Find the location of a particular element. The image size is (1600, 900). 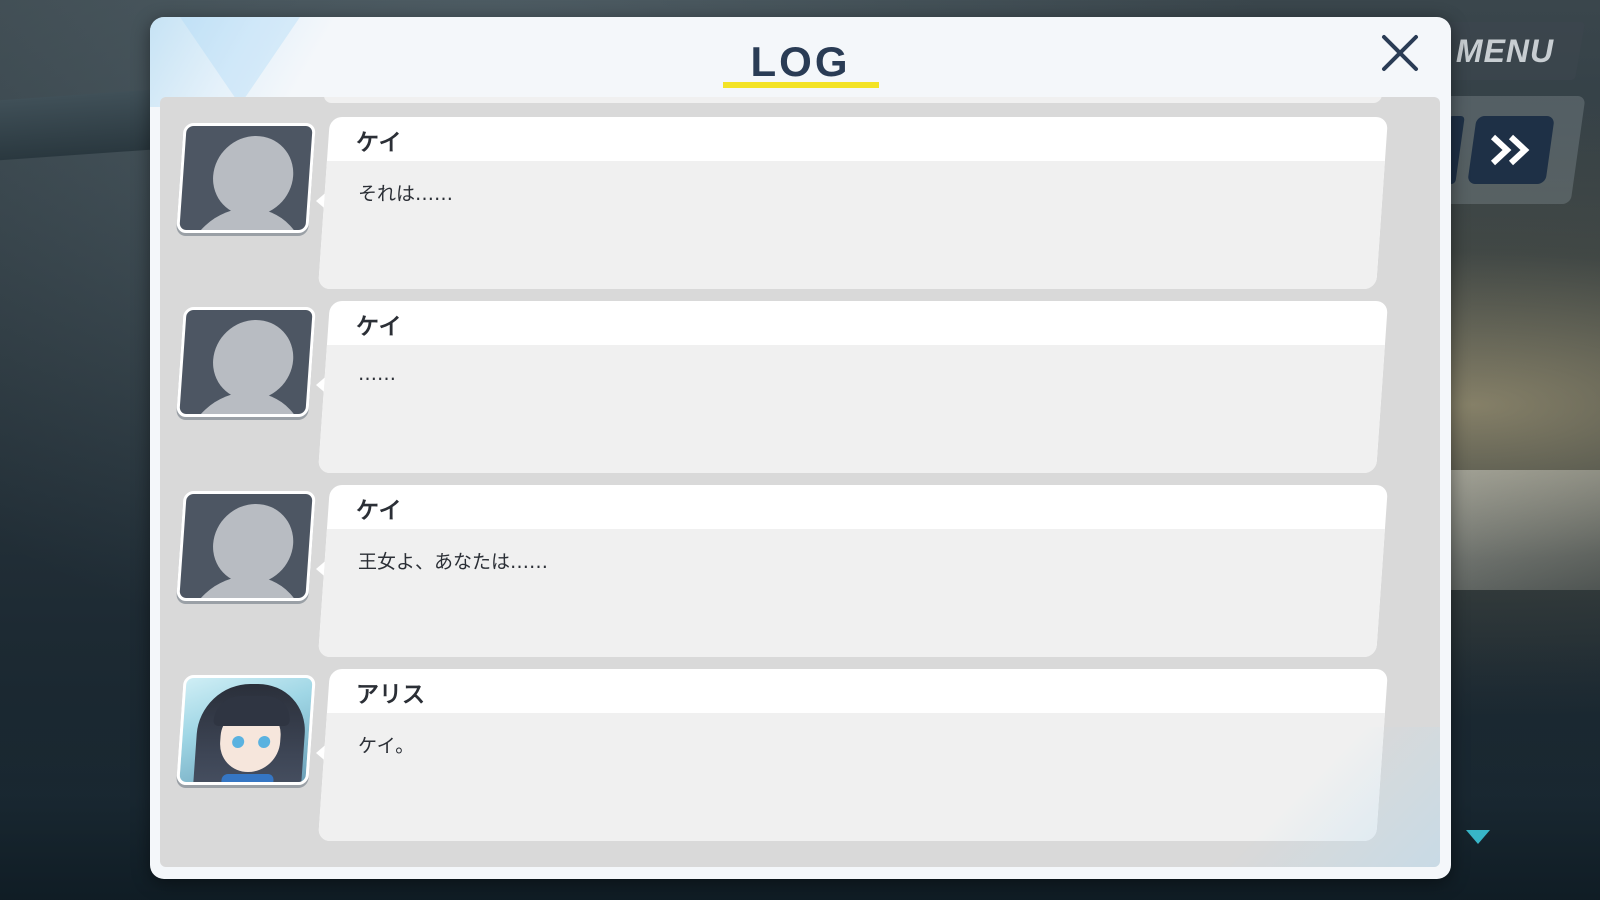

page-title: LOG is located at coordinates (800, 61).